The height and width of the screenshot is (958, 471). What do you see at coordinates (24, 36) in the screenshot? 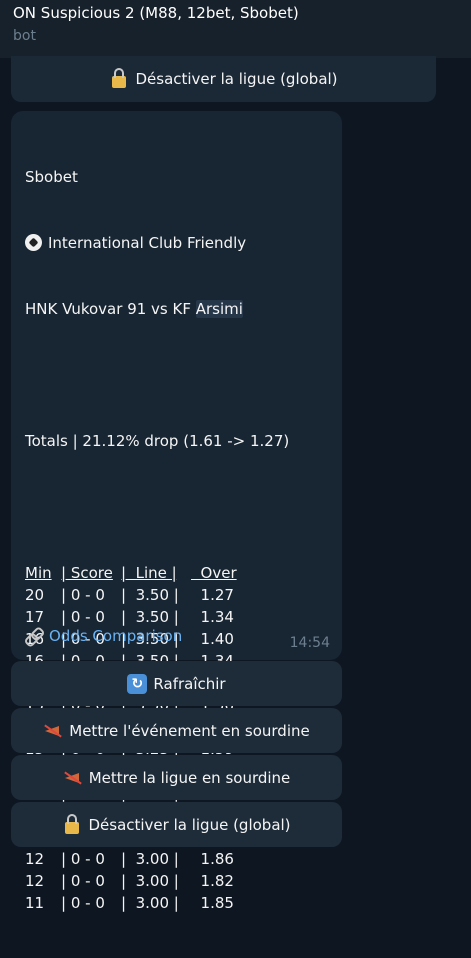
I see `chat-subtitle: bot` at bounding box center [24, 36].